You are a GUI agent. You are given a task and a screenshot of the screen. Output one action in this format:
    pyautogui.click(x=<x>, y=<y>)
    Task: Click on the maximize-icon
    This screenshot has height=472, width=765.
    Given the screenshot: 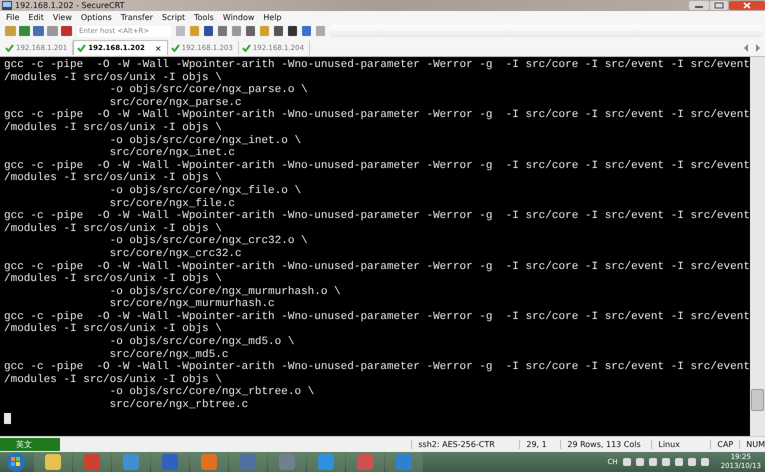 What is the action you would take?
    pyautogui.click(x=719, y=5)
    